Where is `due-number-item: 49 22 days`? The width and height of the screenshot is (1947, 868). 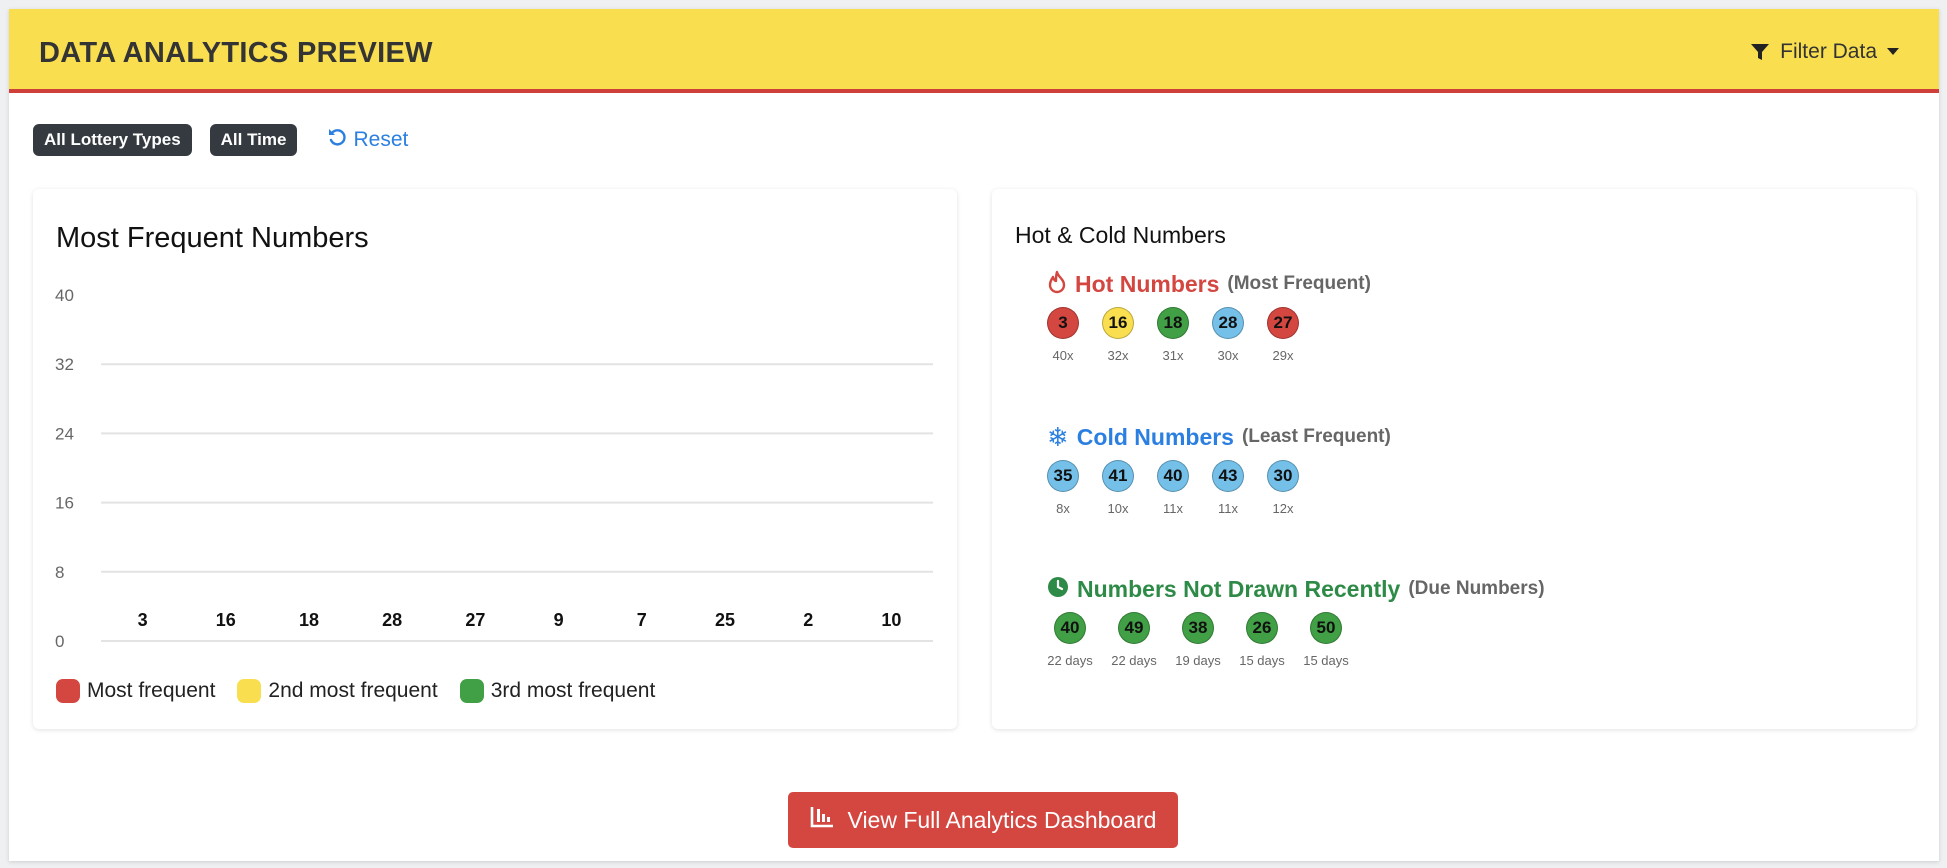
due-number-item: 49 22 days is located at coordinates (1143, 640).